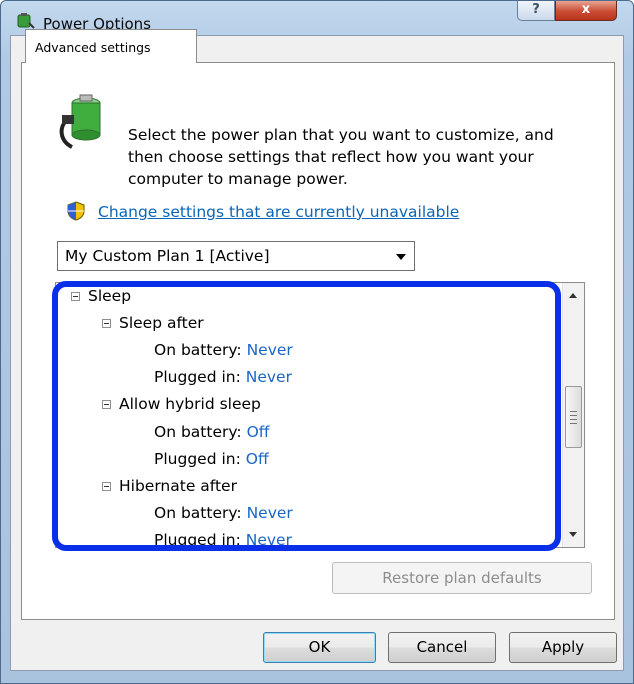 This screenshot has height=684, width=634. I want to click on close-icon: x, so click(586, 9).